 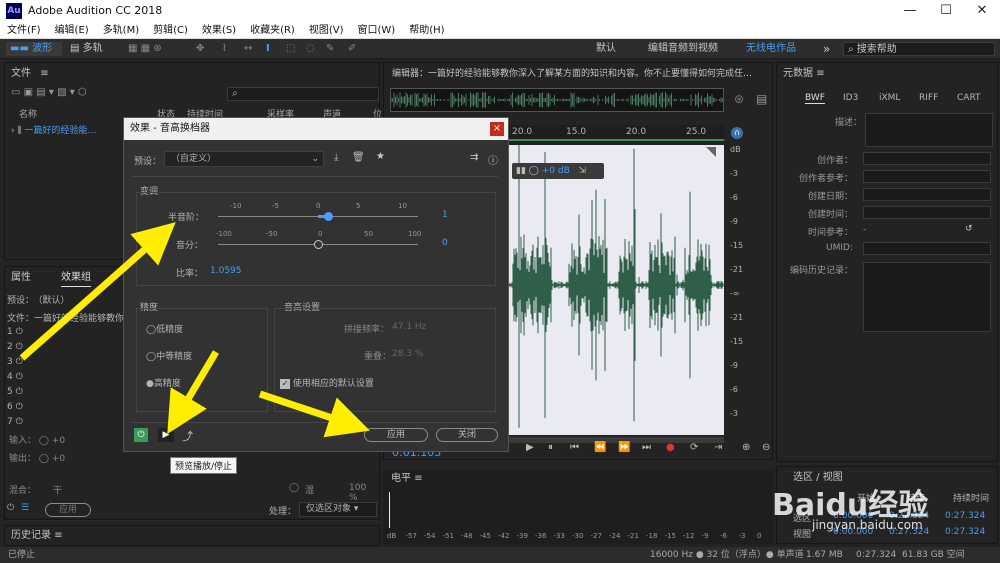 I want to click on watermark-url: jingyan.baidu.com, so click(x=867, y=525).